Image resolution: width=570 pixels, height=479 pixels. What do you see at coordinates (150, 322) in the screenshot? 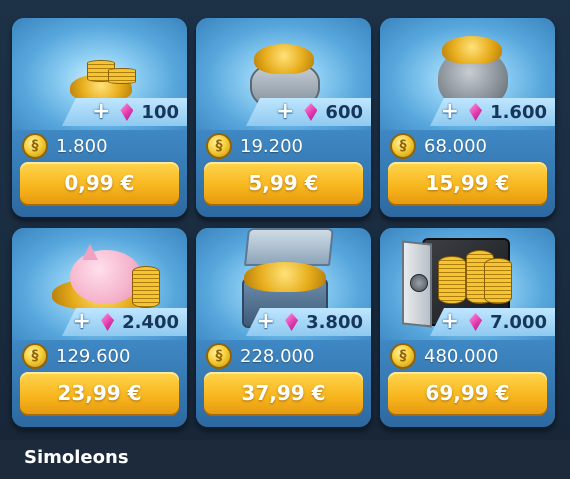
I see `bonus-gems-amount: 2.400` at bounding box center [150, 322].